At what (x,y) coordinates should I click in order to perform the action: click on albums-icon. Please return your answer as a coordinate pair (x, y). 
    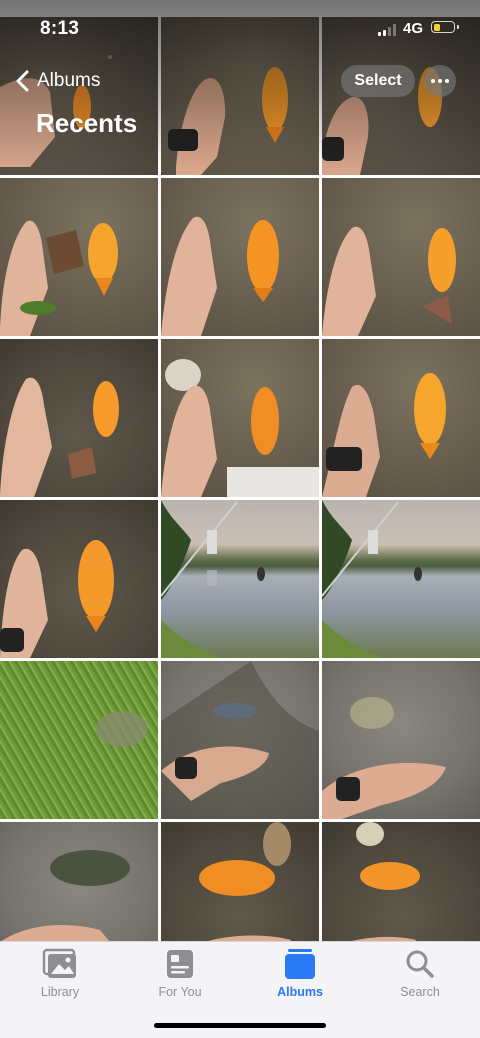
    Looking at the image, I should click on (300, 964).